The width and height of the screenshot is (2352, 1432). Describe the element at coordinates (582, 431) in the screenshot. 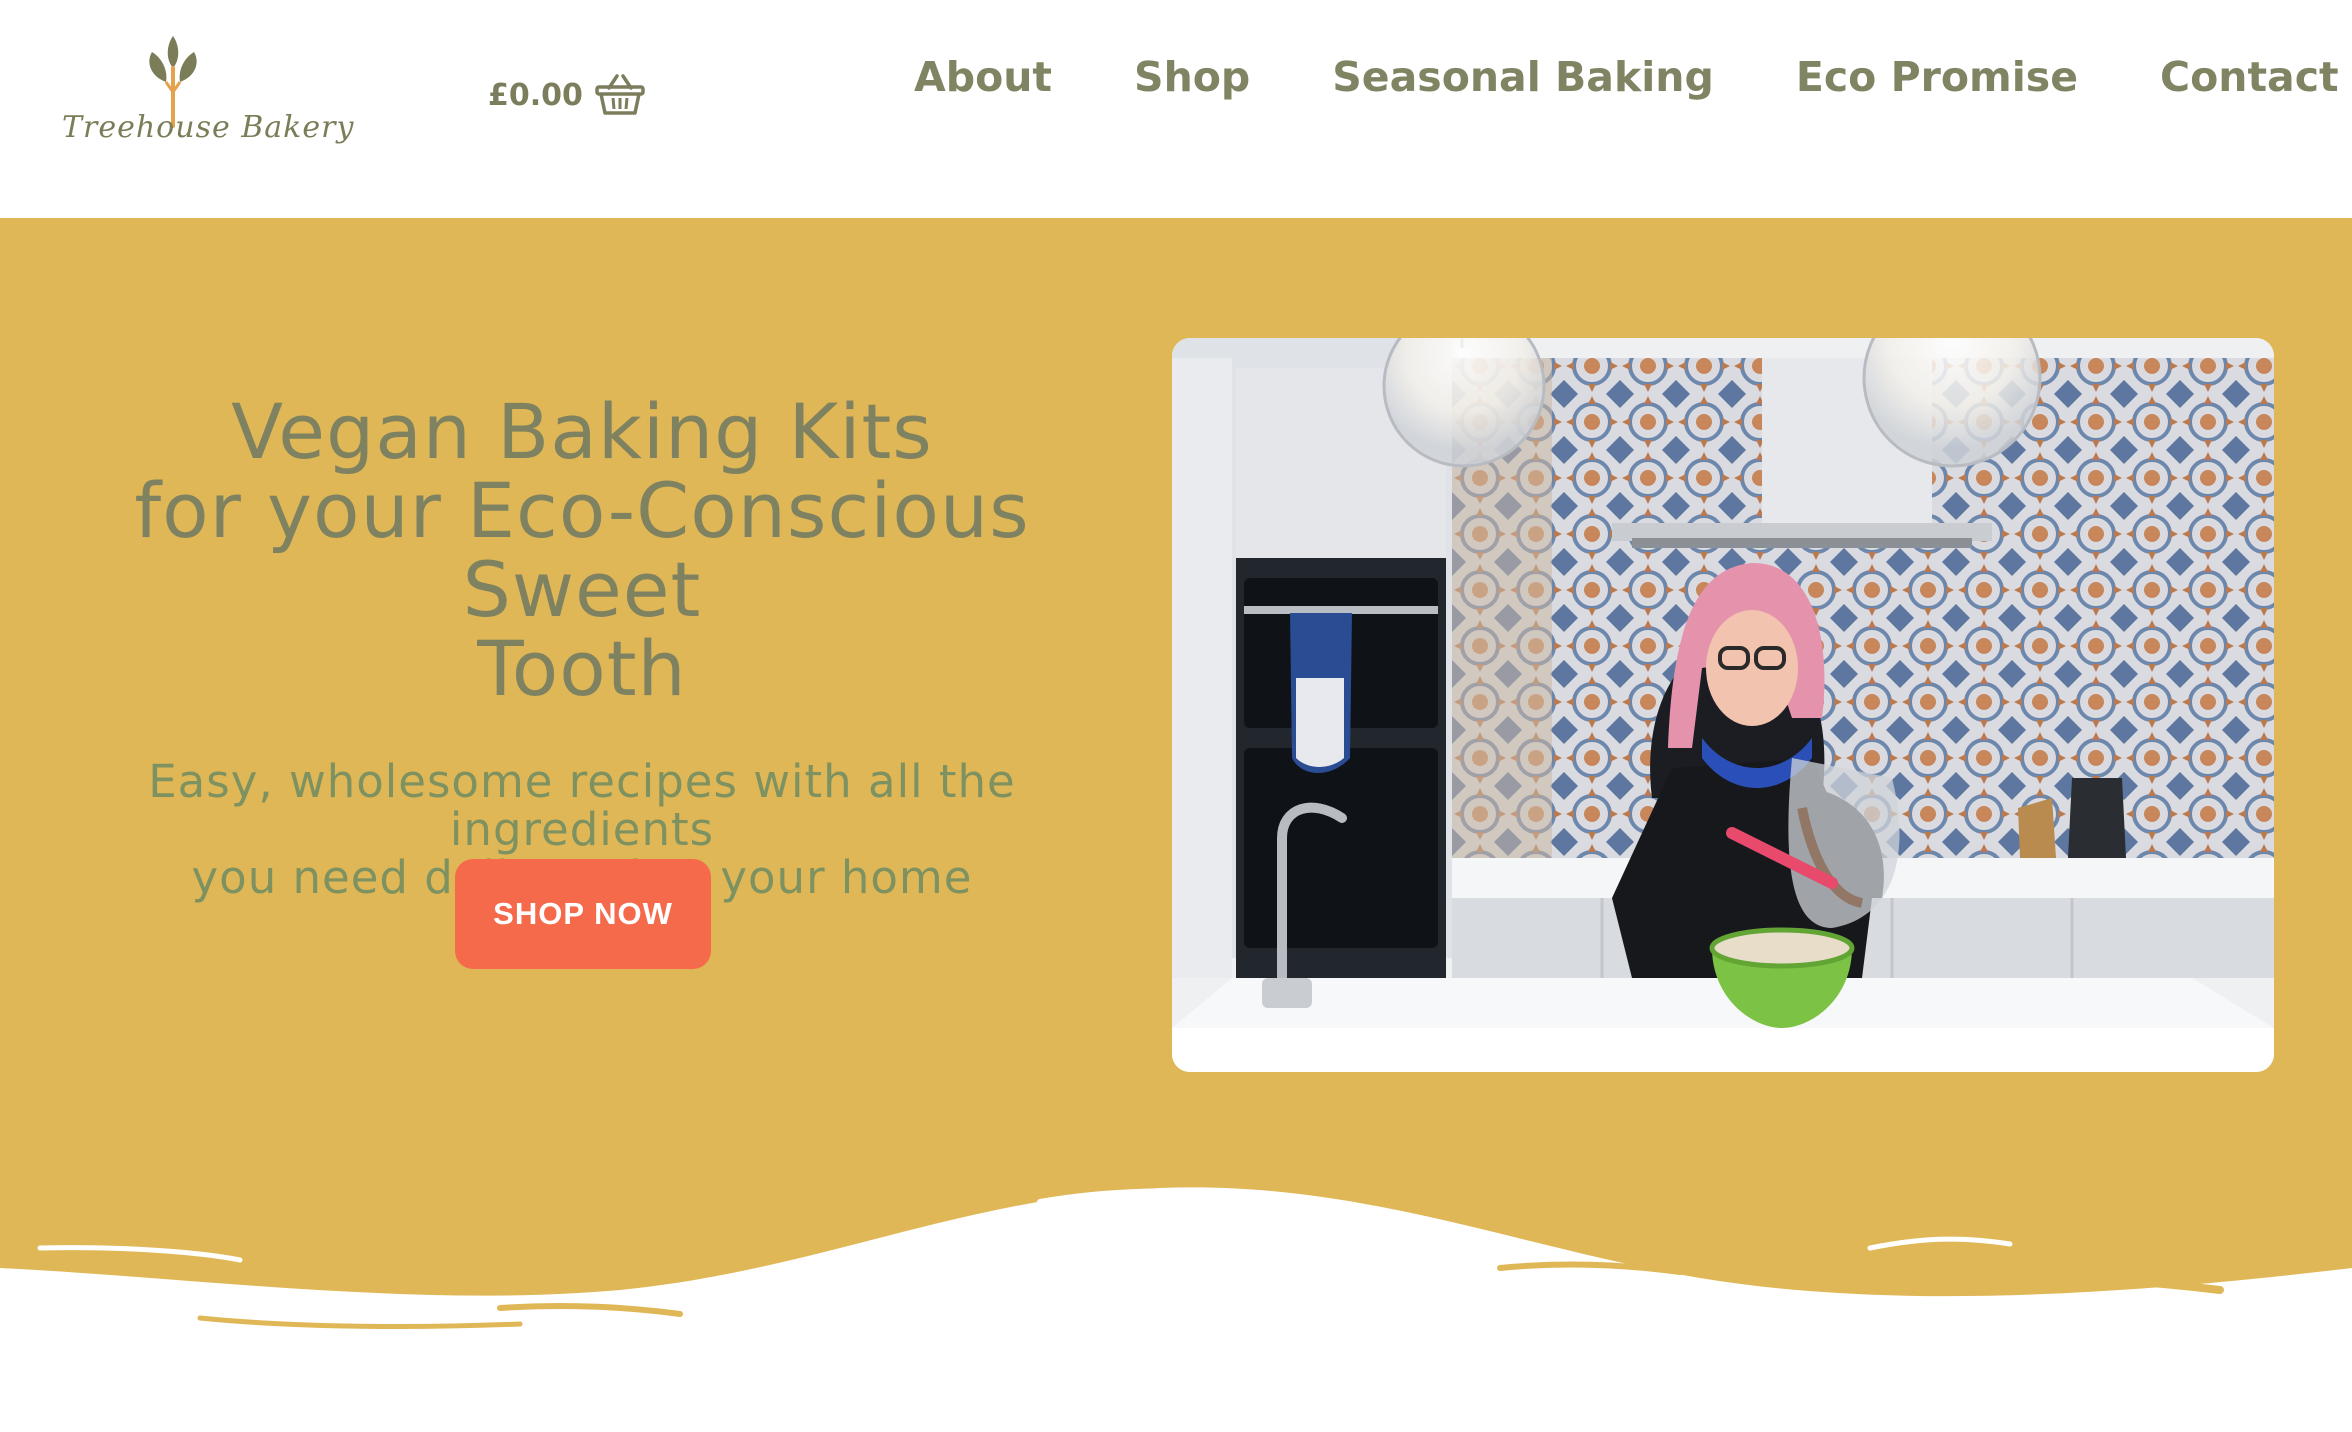

I see `hero-title-line: Vegan Baking Kits` at that location.